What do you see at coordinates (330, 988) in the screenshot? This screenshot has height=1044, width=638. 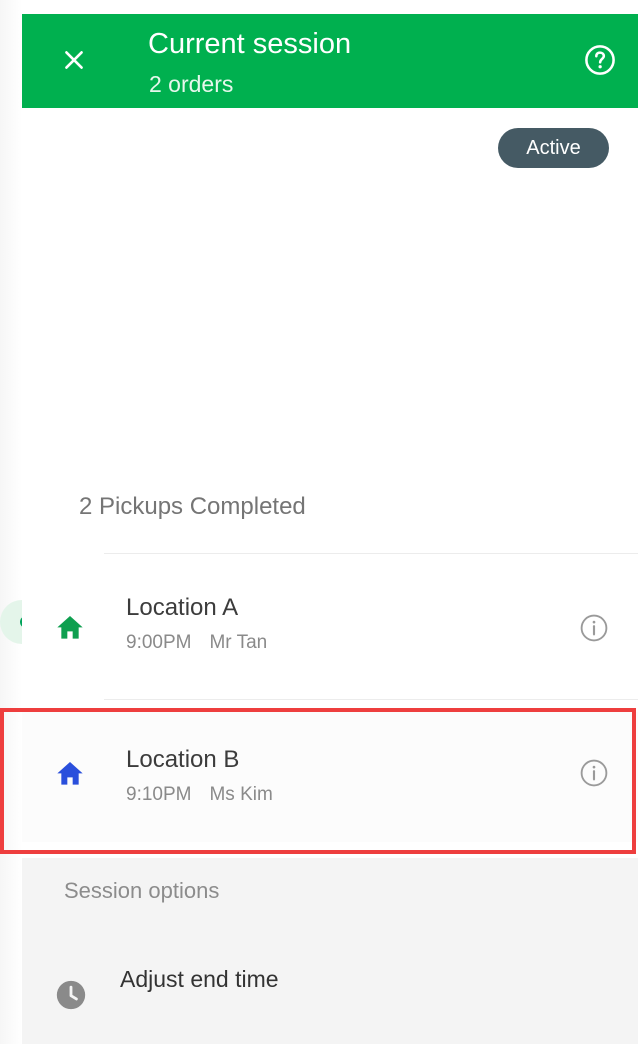 I see `adjust-end-time-option: Adjust end time` at bounding box center [330, 988].